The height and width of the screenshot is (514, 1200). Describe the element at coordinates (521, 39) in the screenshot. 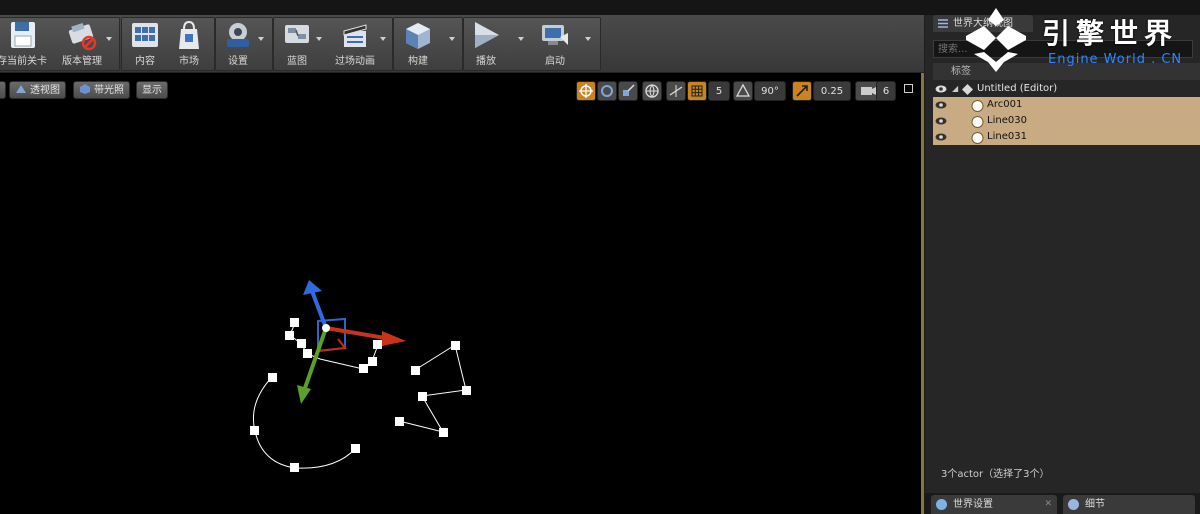

I see `play-dropdown` at that location.